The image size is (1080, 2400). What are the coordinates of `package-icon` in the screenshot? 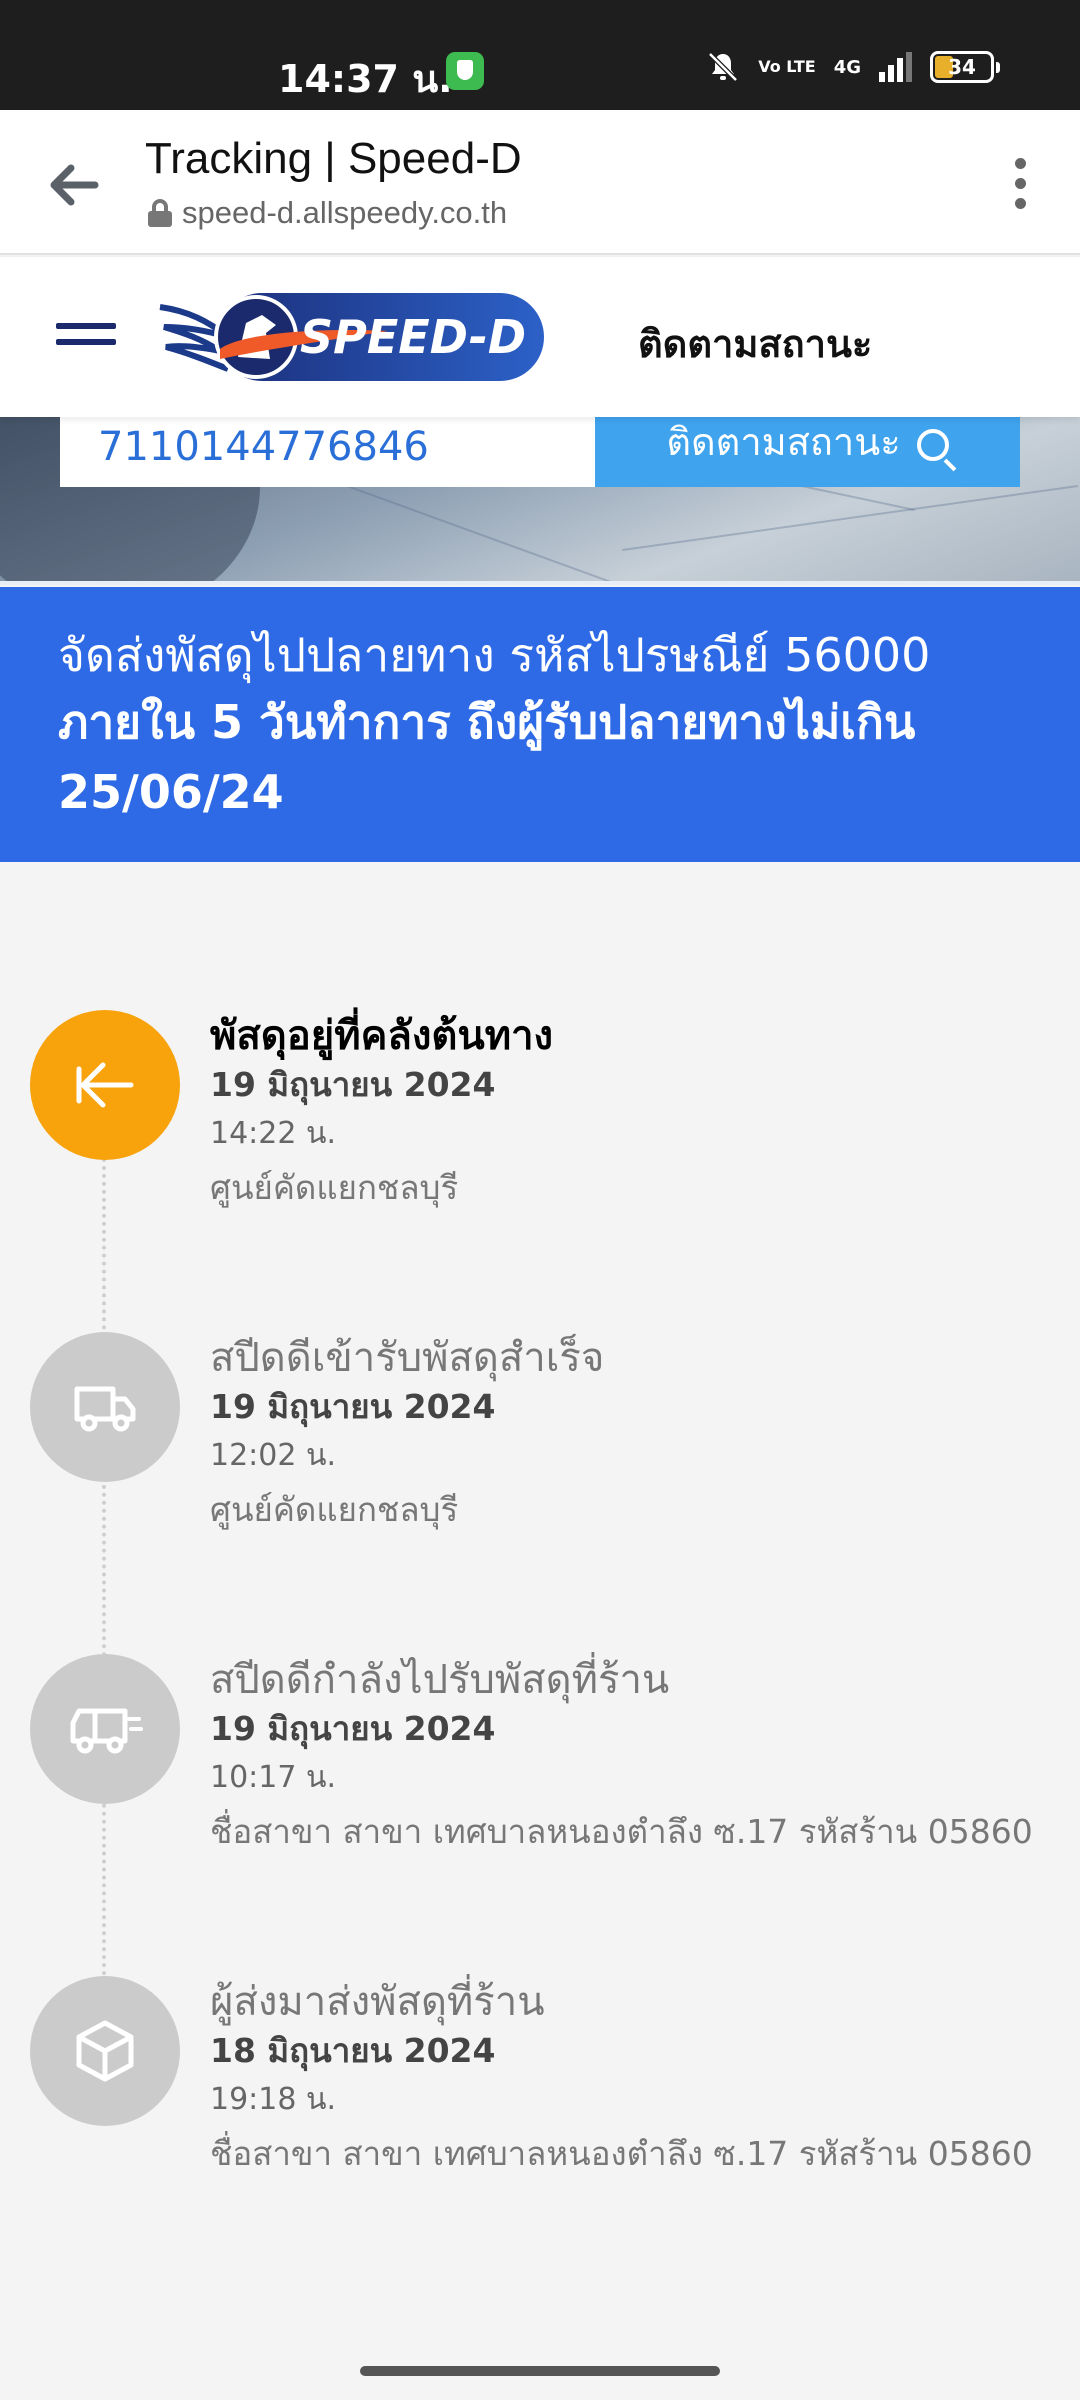 It's located at (105, 2051).